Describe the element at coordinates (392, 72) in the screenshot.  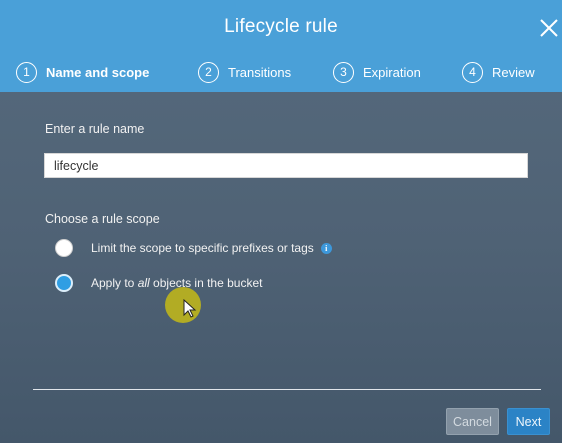
I see `step-label: Expiration` at that location.